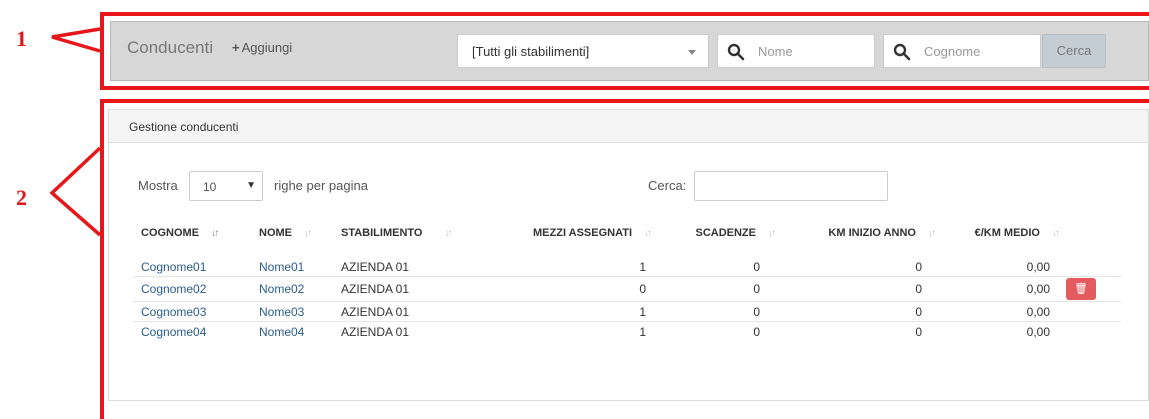 This screenshot has width=1149, height=419. What do you see at coordinates (21, 197) in the screenshot?
I see `annotation-label-2: 2` at bounding box center [21, 197].